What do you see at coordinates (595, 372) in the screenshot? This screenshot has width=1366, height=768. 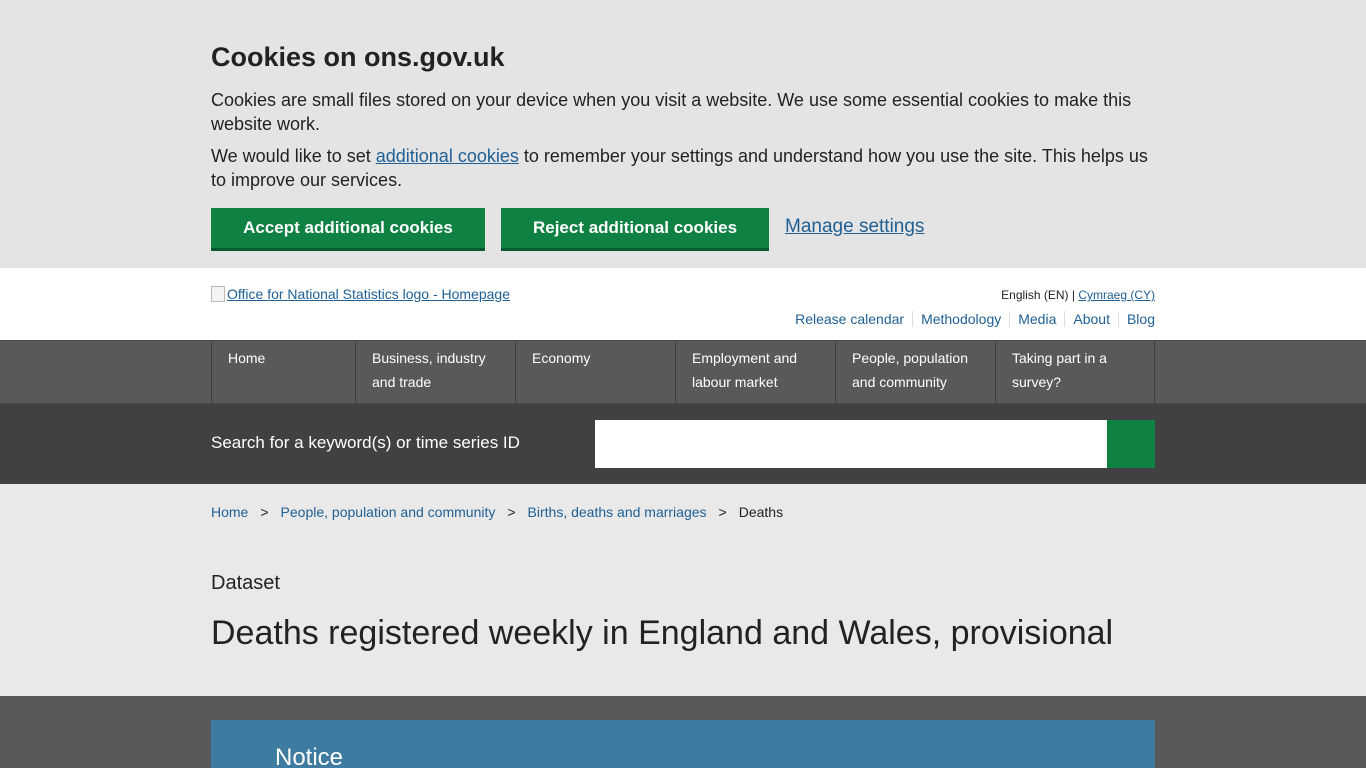 I see `nav-item-economy: Economy` at bounding box center [595, 372].